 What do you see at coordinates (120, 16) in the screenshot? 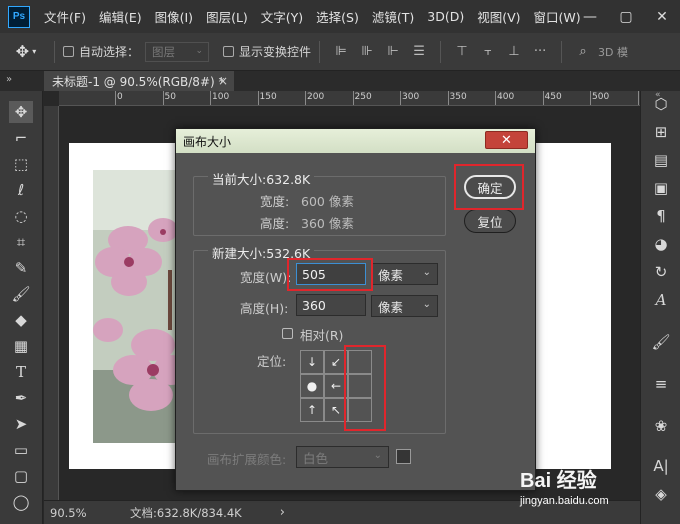
I see `menu-edit: 编辑(E)` at bounding box center [120, 16].